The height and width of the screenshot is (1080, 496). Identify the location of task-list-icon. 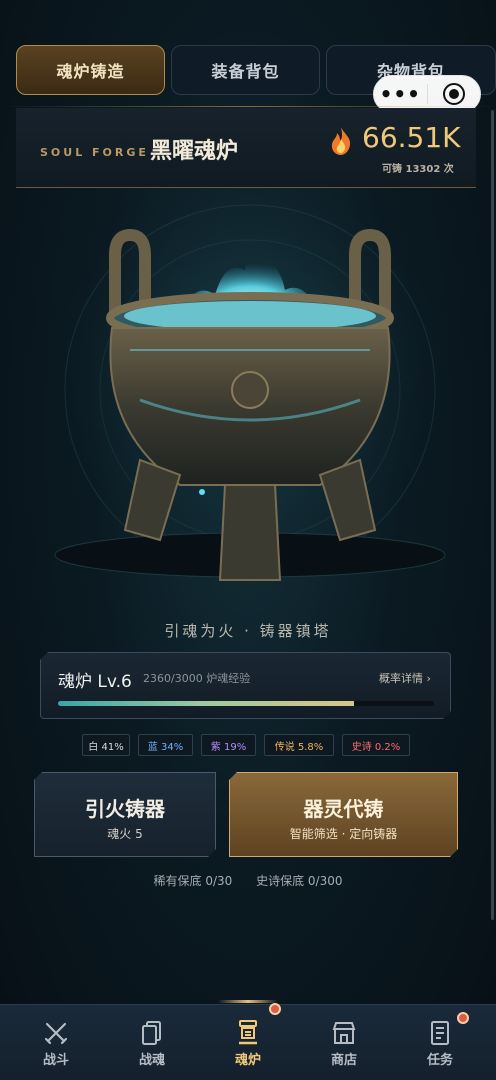
(440, 1033).